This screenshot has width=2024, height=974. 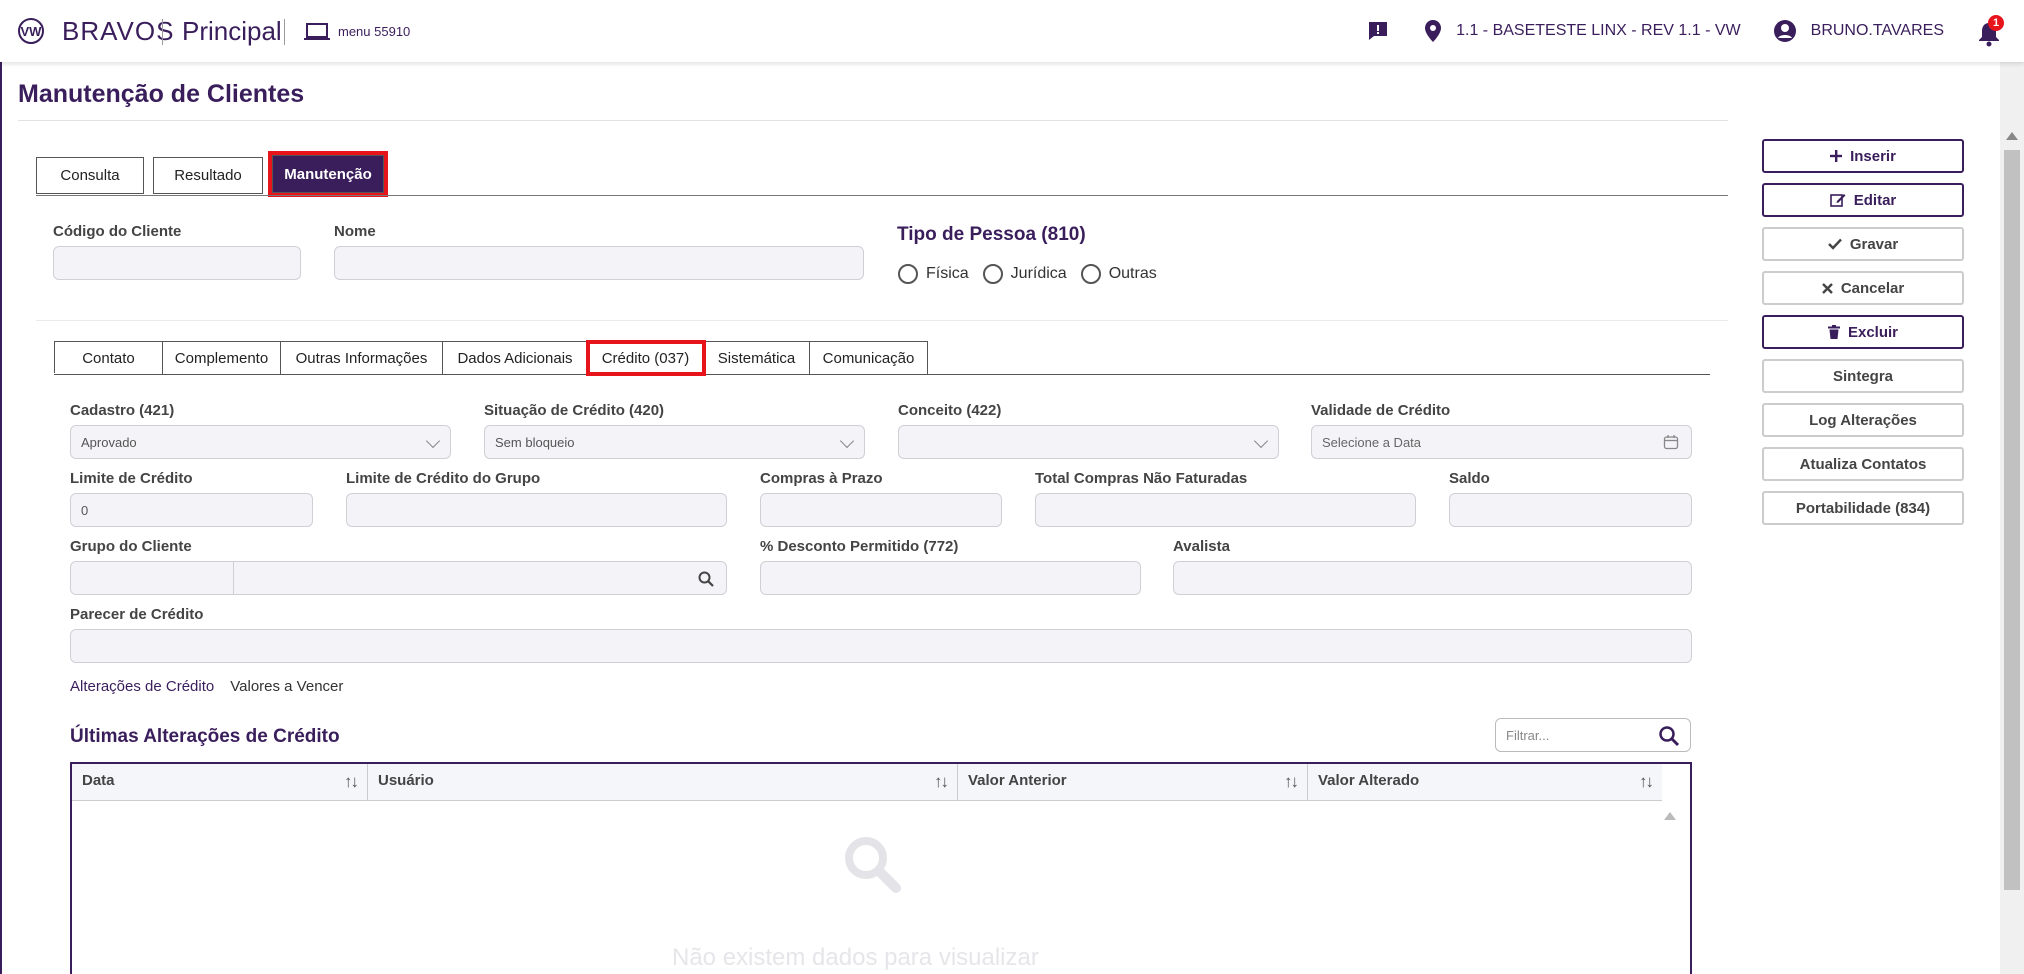 I want to click on button-label: Sintegra, so click(x=1862, y=376).